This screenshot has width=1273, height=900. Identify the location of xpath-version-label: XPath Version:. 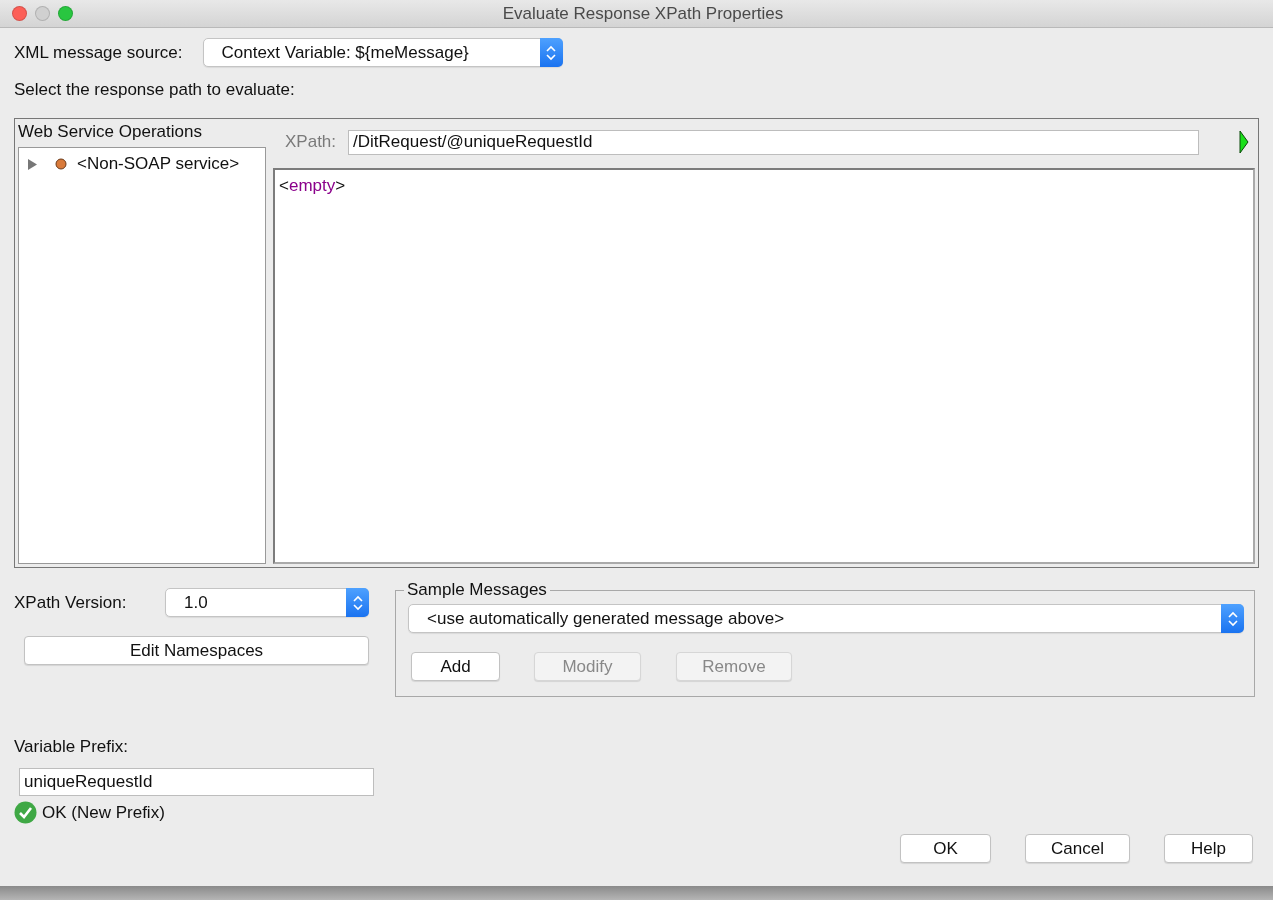
(70, 602).